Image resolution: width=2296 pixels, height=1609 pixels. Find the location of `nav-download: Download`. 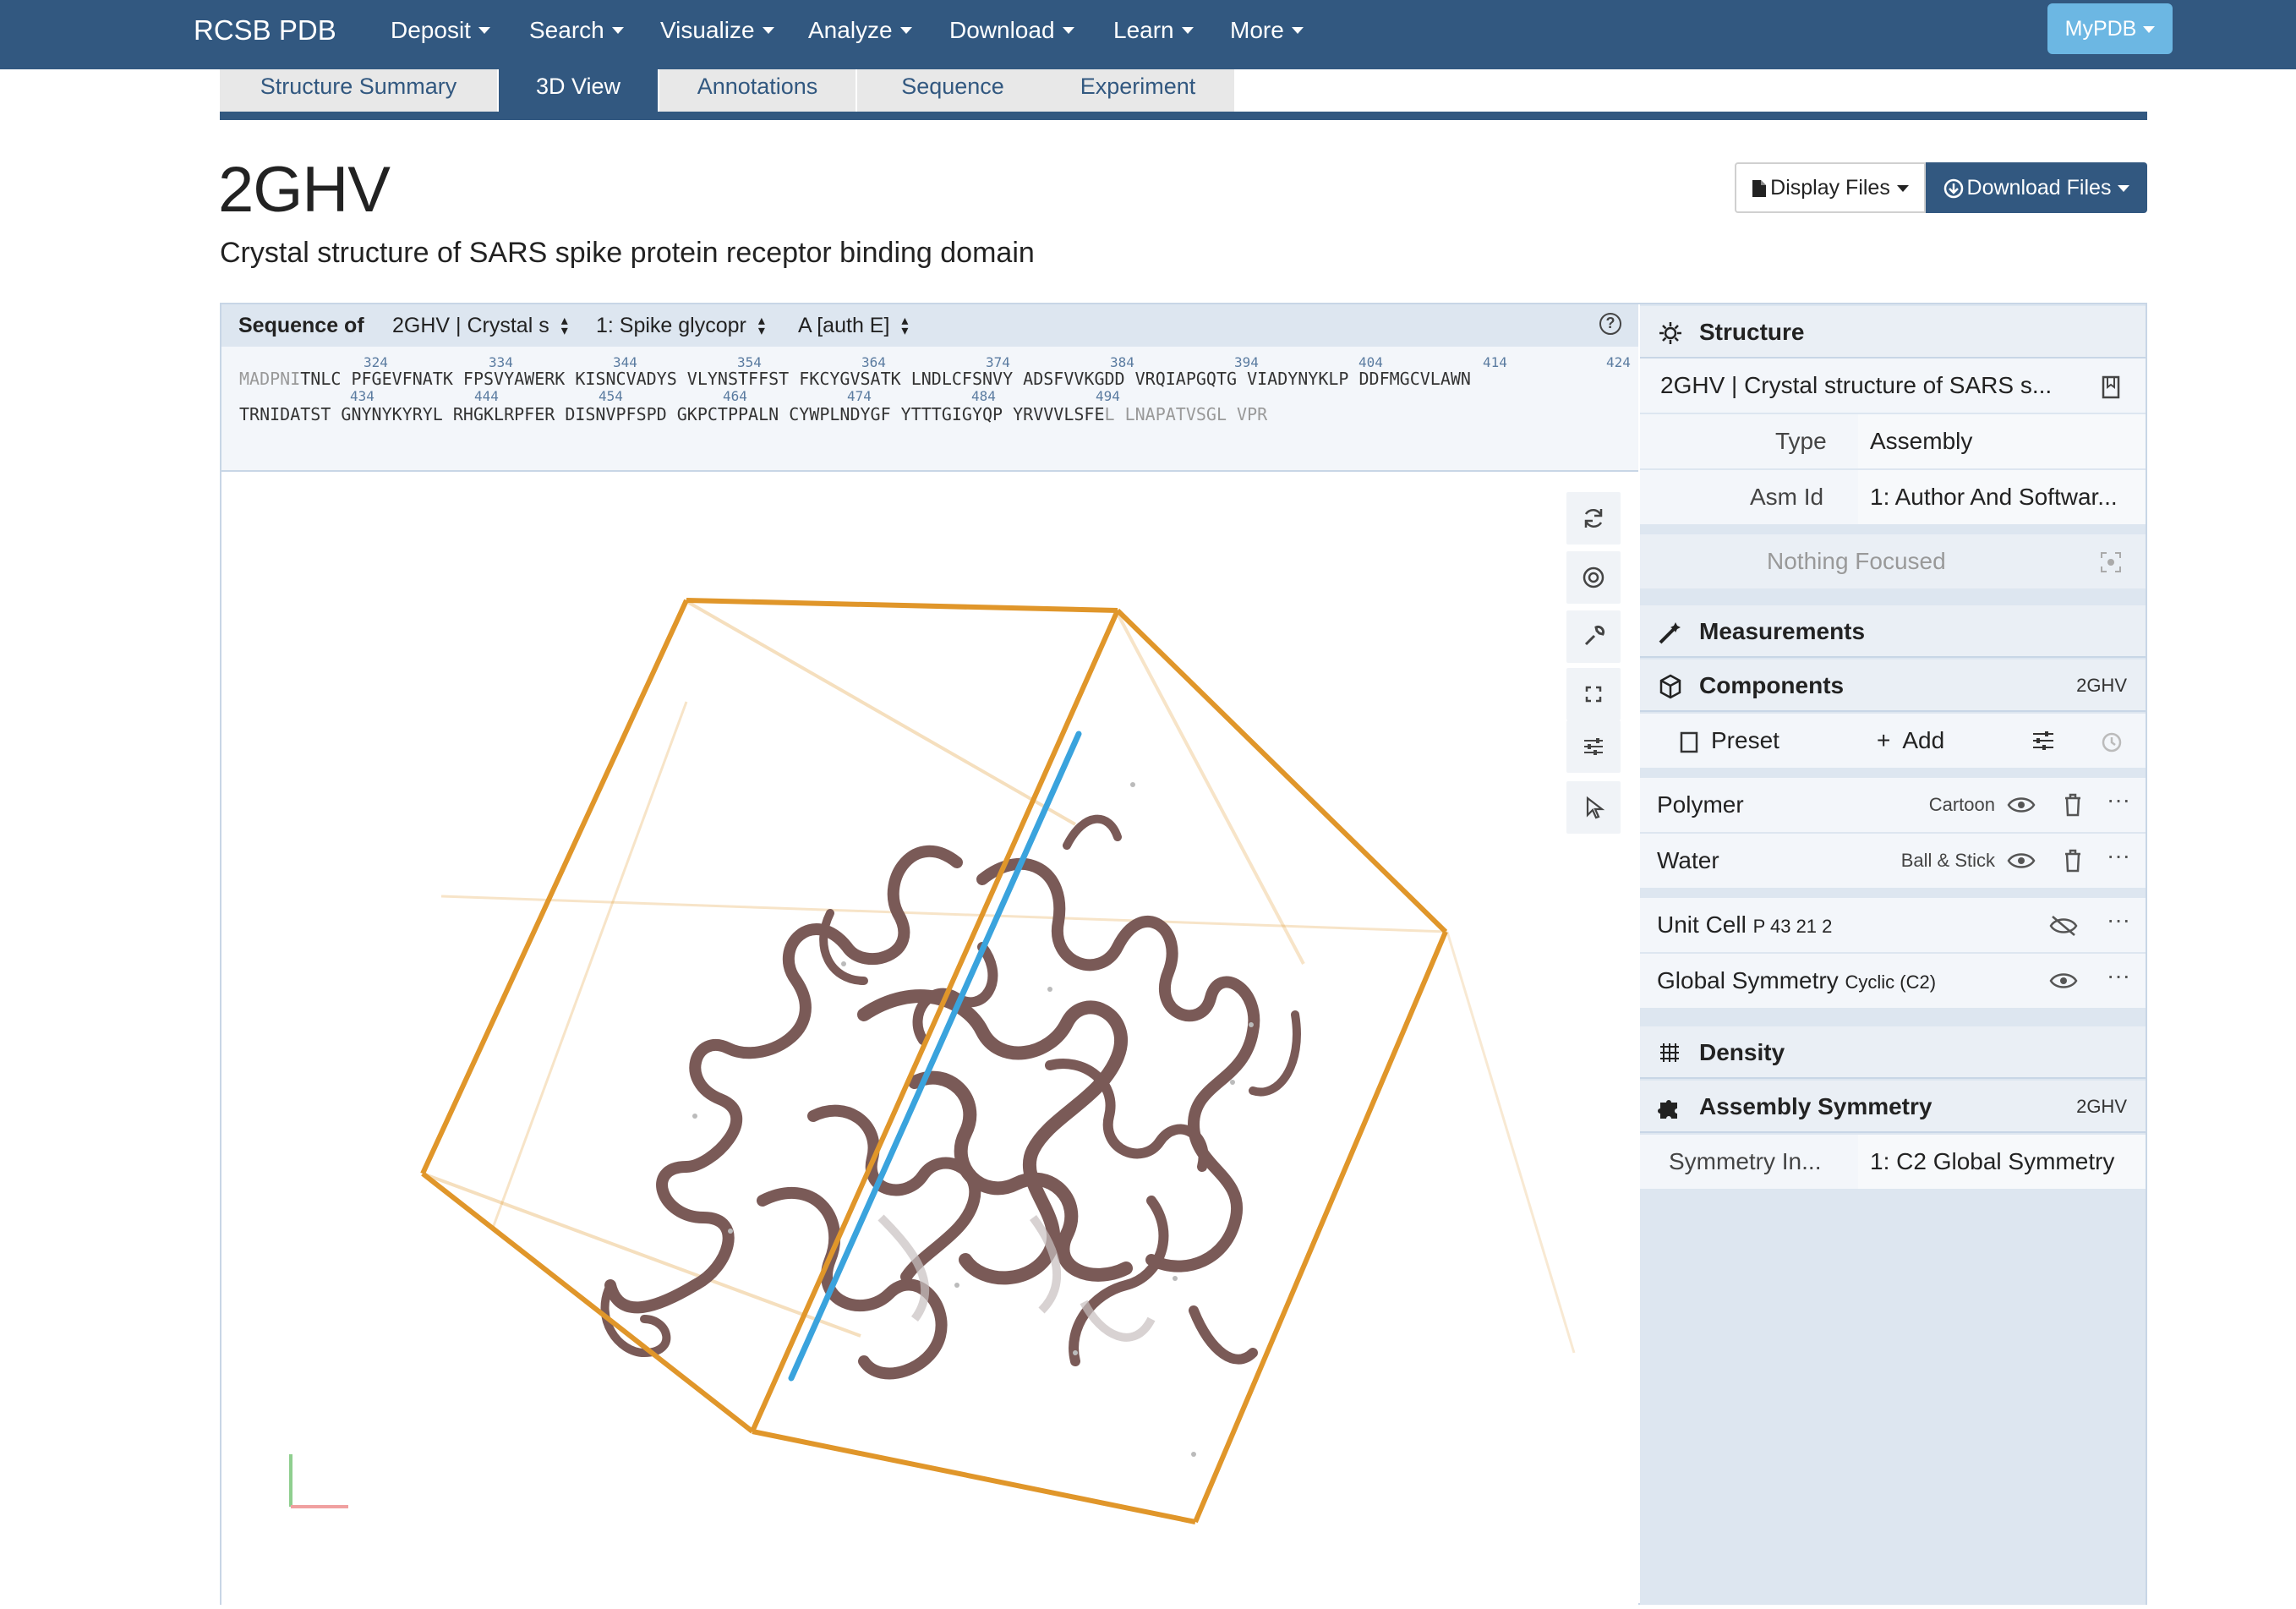

nav-download: Download is located at coordinates (1011, 30).